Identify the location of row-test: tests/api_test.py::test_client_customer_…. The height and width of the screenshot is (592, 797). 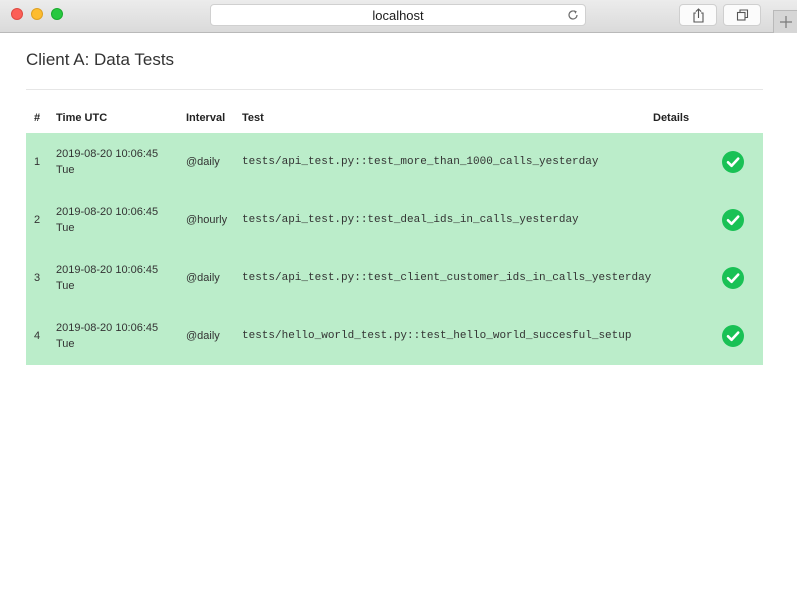
(447, 278).